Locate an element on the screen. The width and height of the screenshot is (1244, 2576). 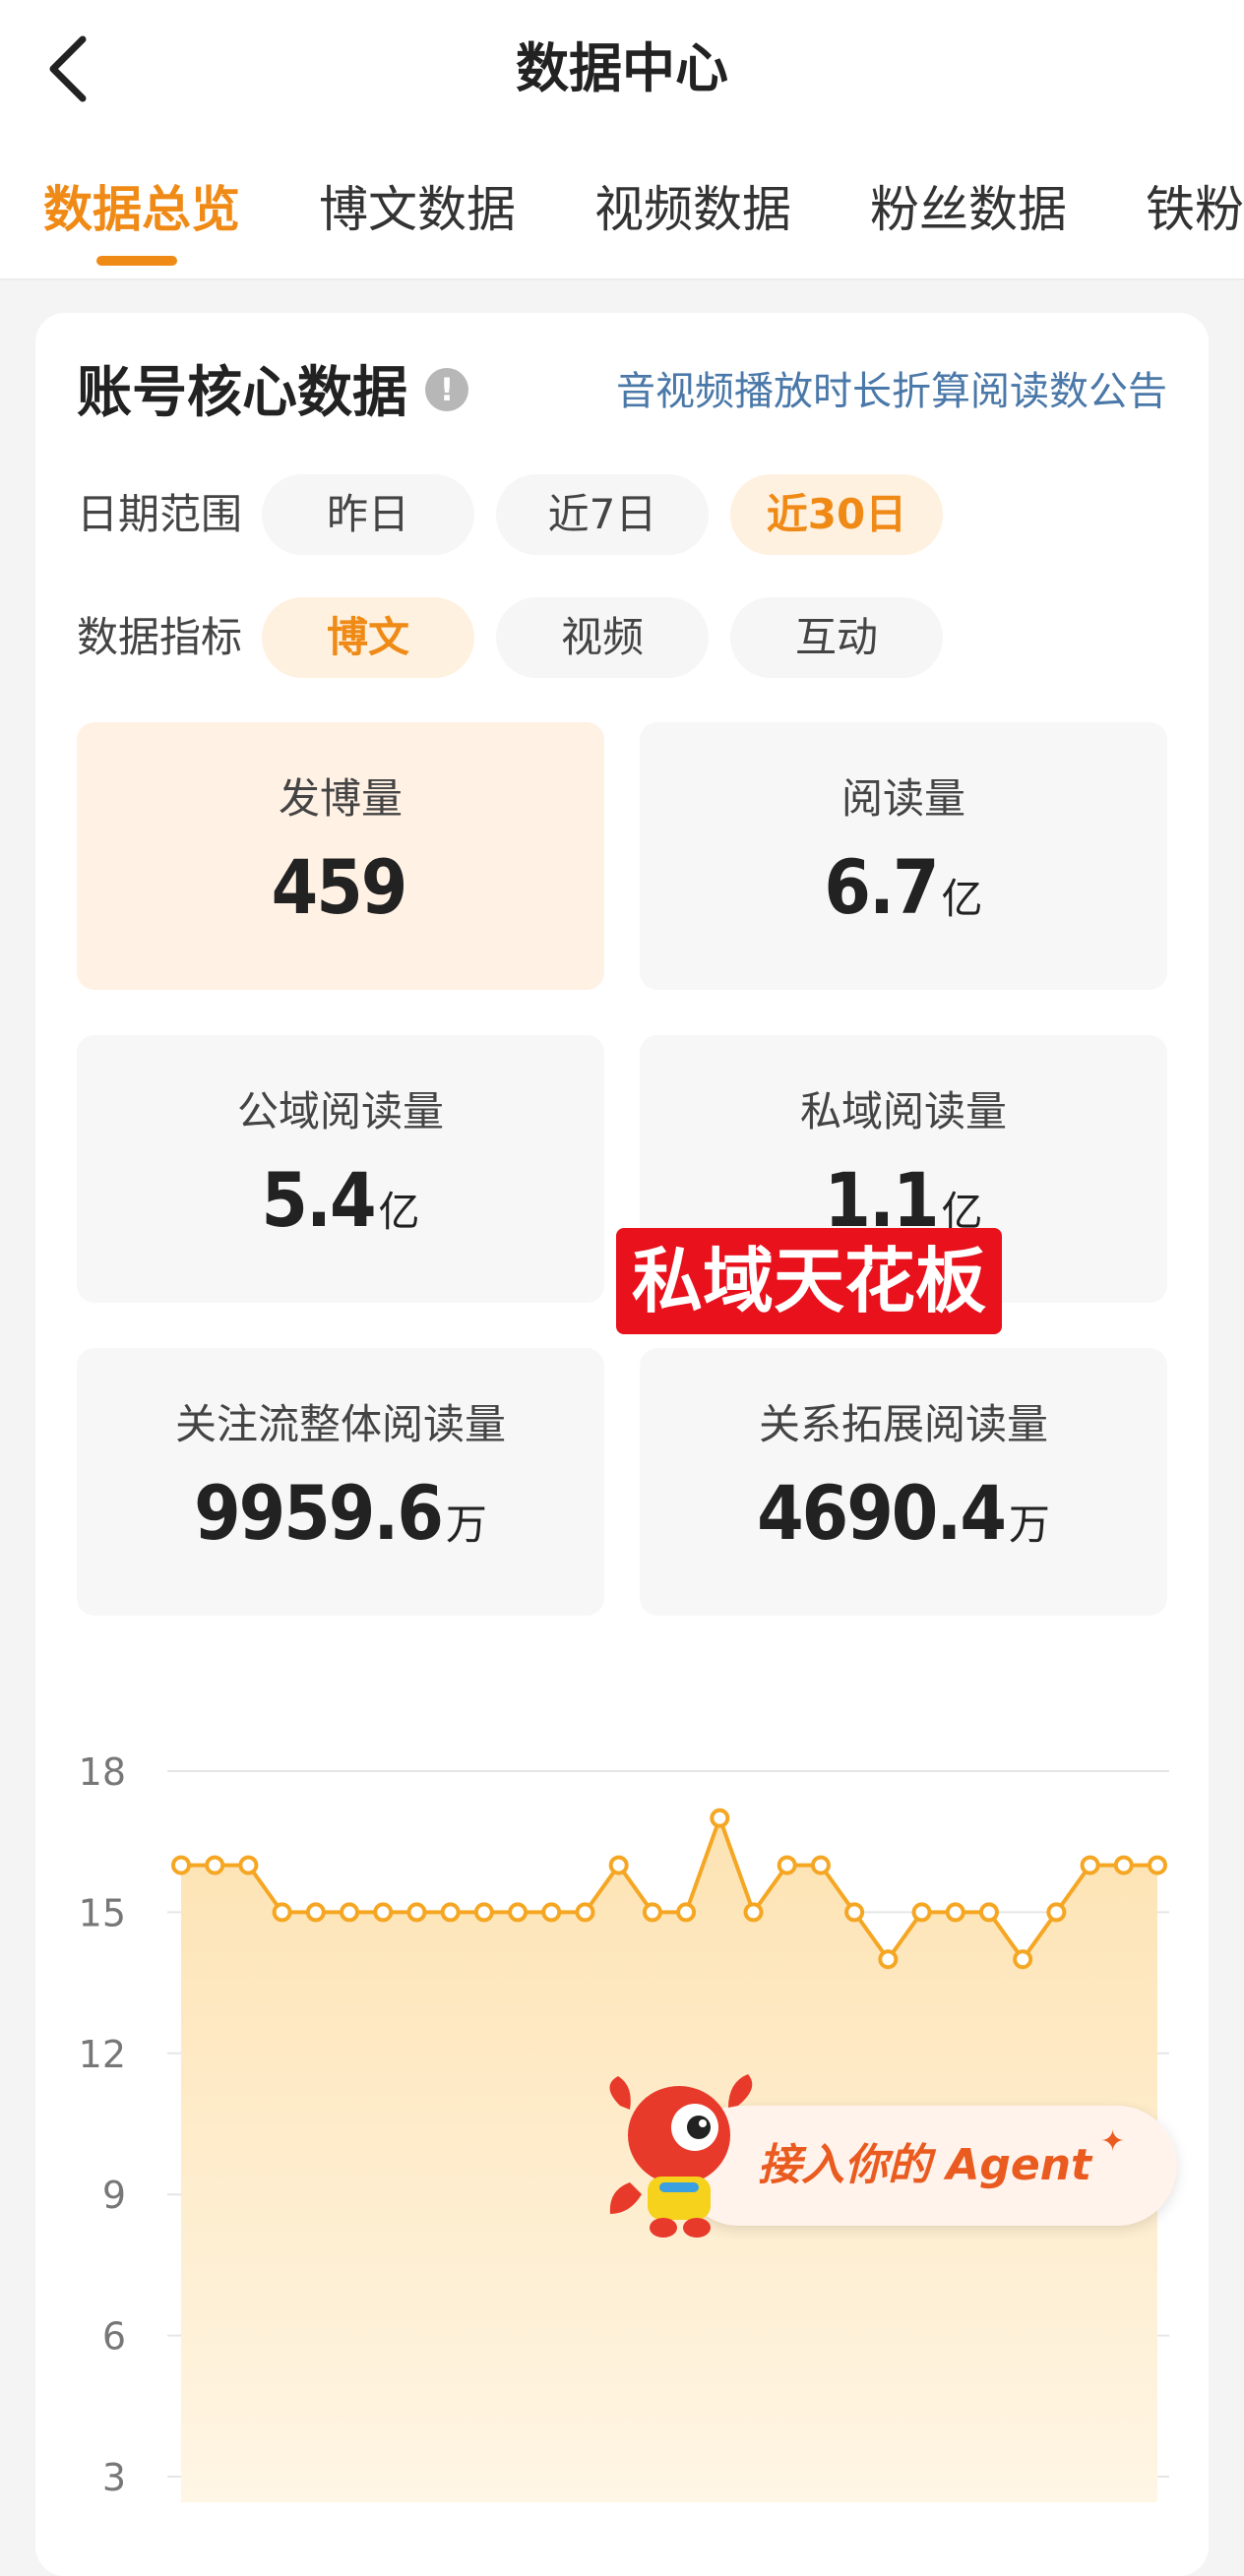
tab-bar: 数据总览 博文数据 视频数据 粉丝数据 铁粉数据 is located at coordinates (622, 219).